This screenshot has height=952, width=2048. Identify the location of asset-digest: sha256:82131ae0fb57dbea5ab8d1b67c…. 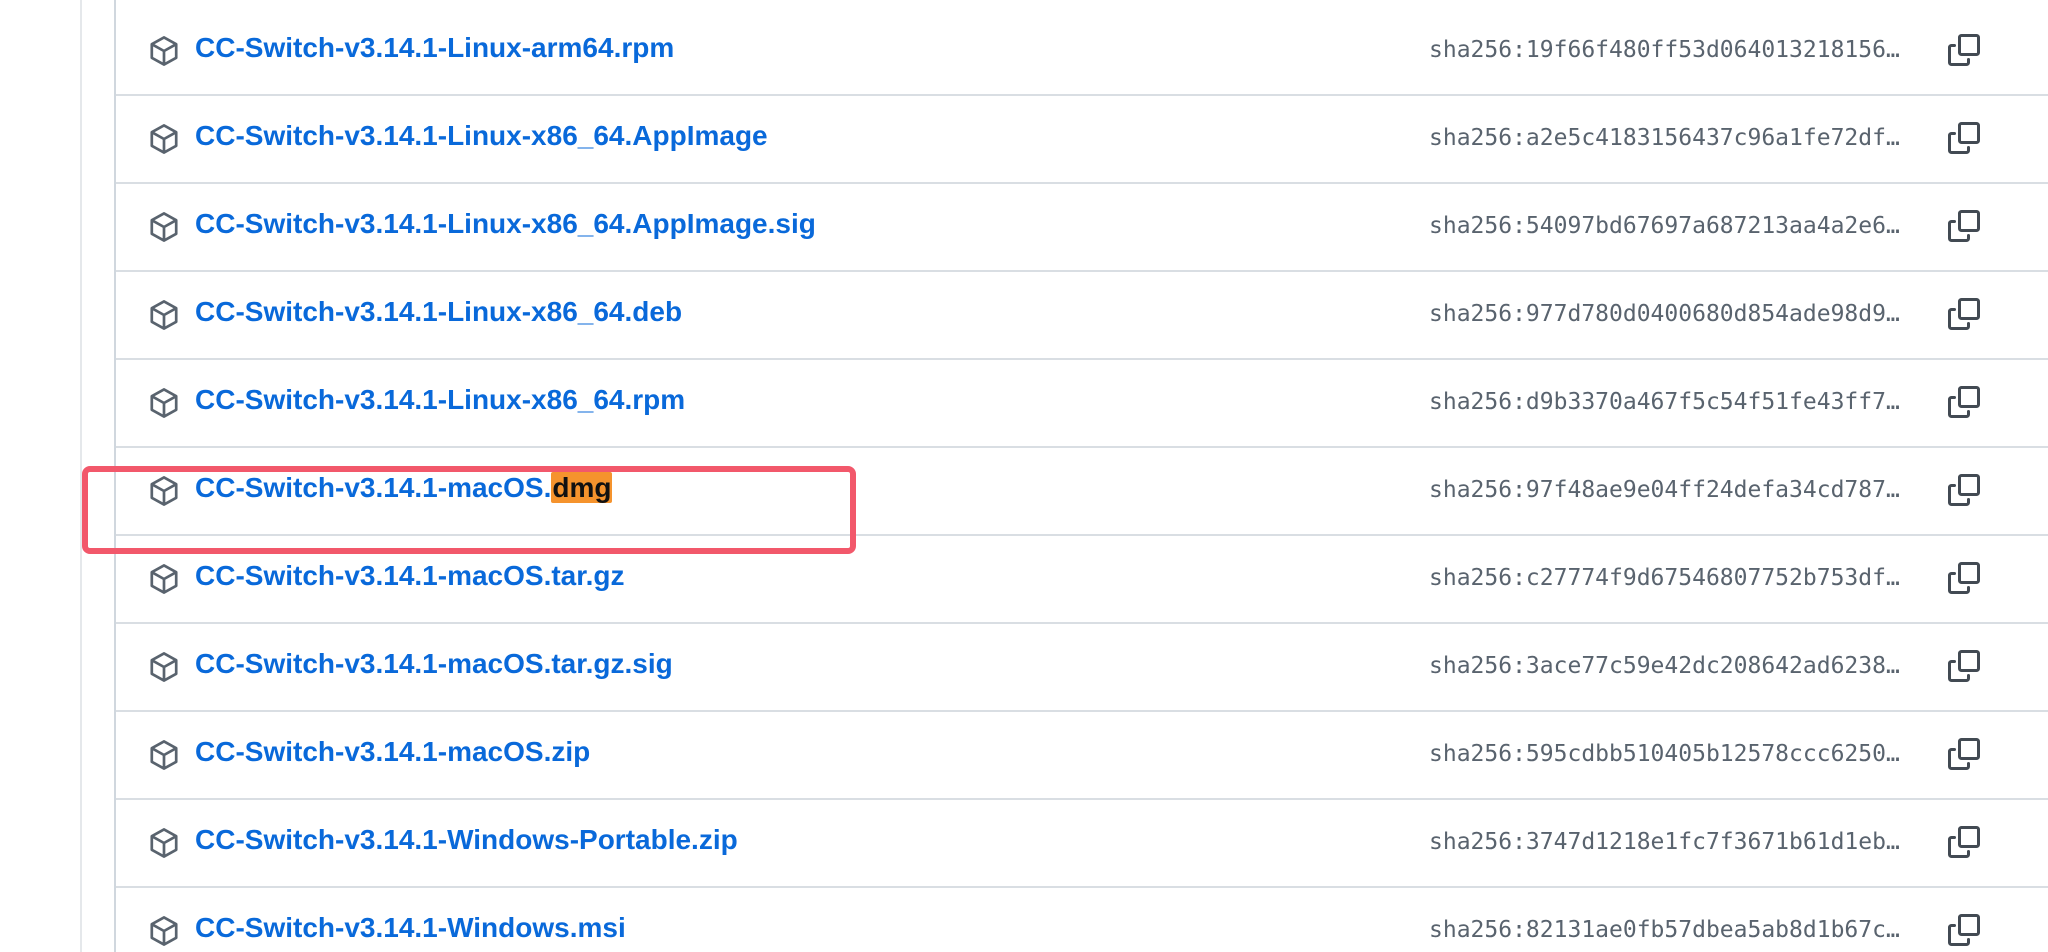
(1664, 930).